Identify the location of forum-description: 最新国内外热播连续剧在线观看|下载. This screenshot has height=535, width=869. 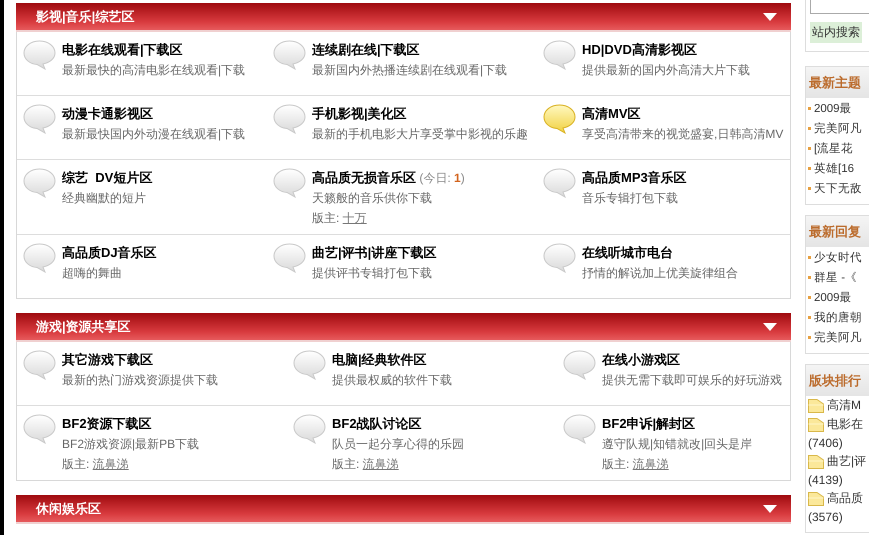
(410, 70).